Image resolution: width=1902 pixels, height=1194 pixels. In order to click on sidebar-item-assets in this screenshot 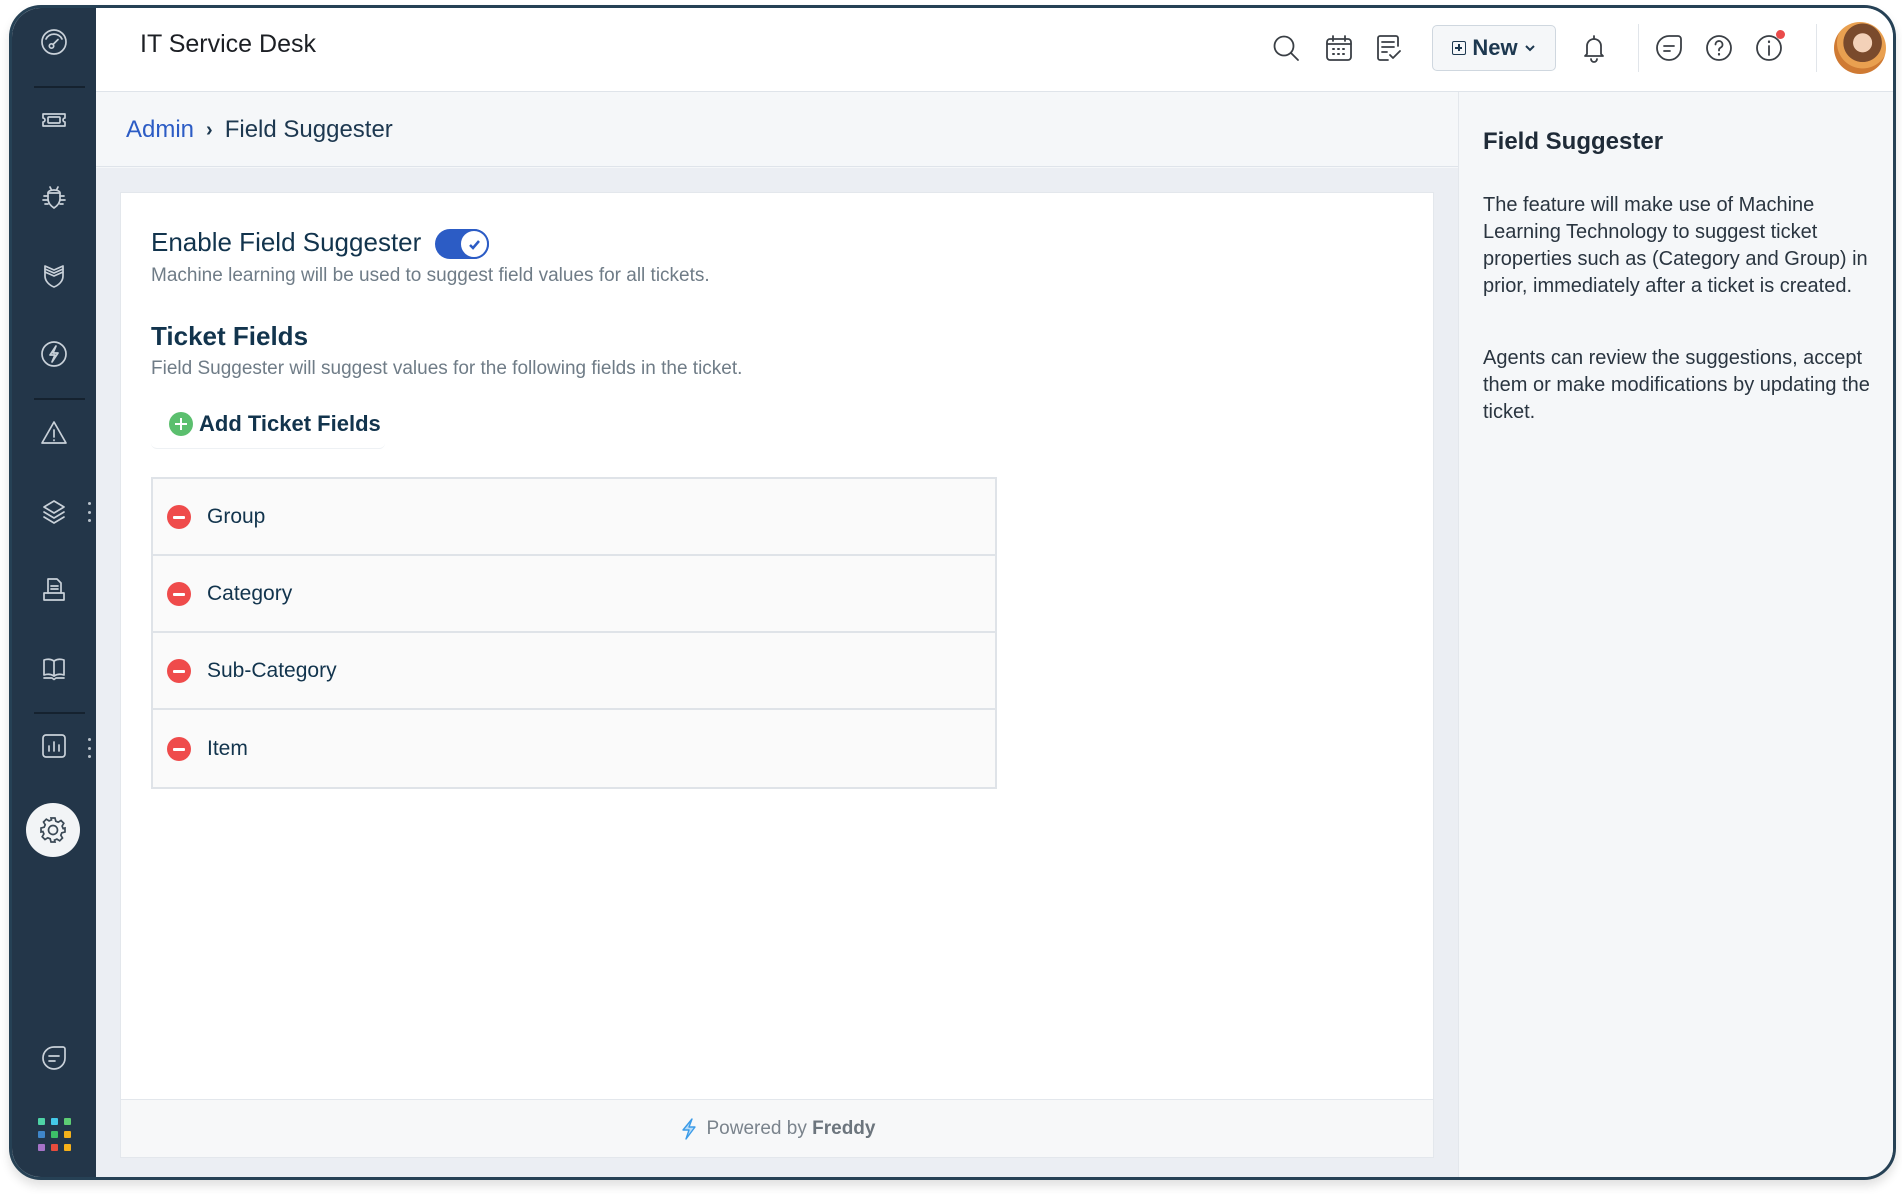, I will do `click(54, 512)`.